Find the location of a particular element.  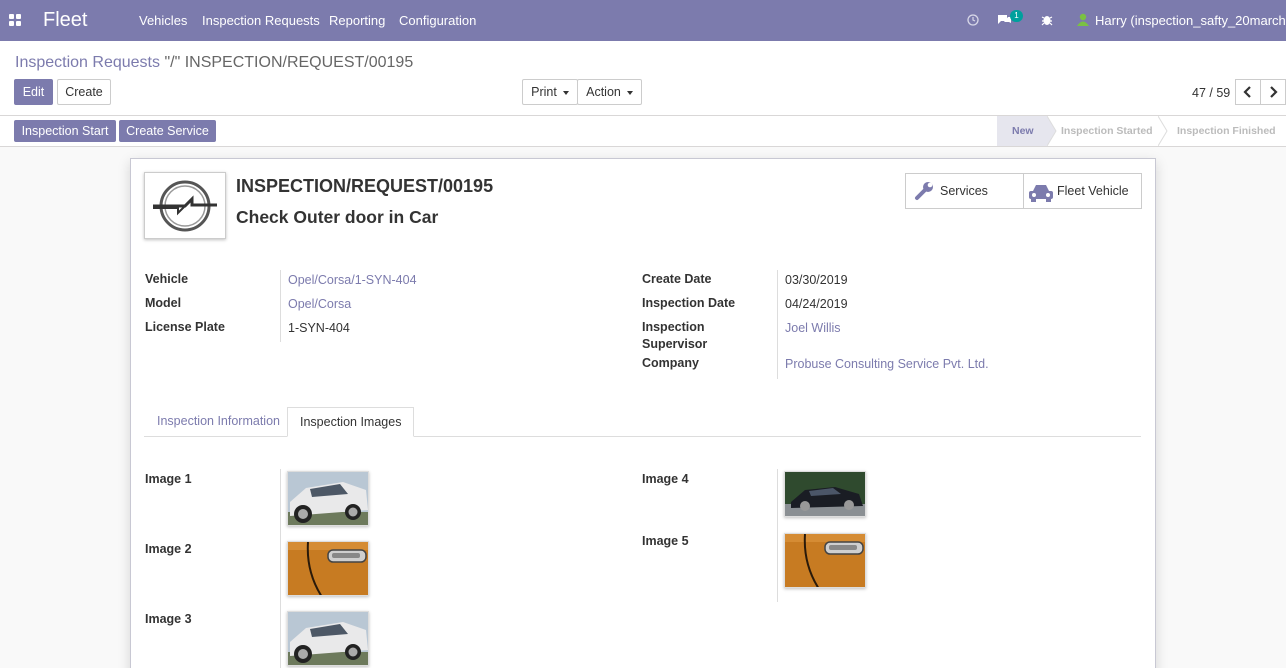

stage-new: New is located at coordinates (1022, 131).